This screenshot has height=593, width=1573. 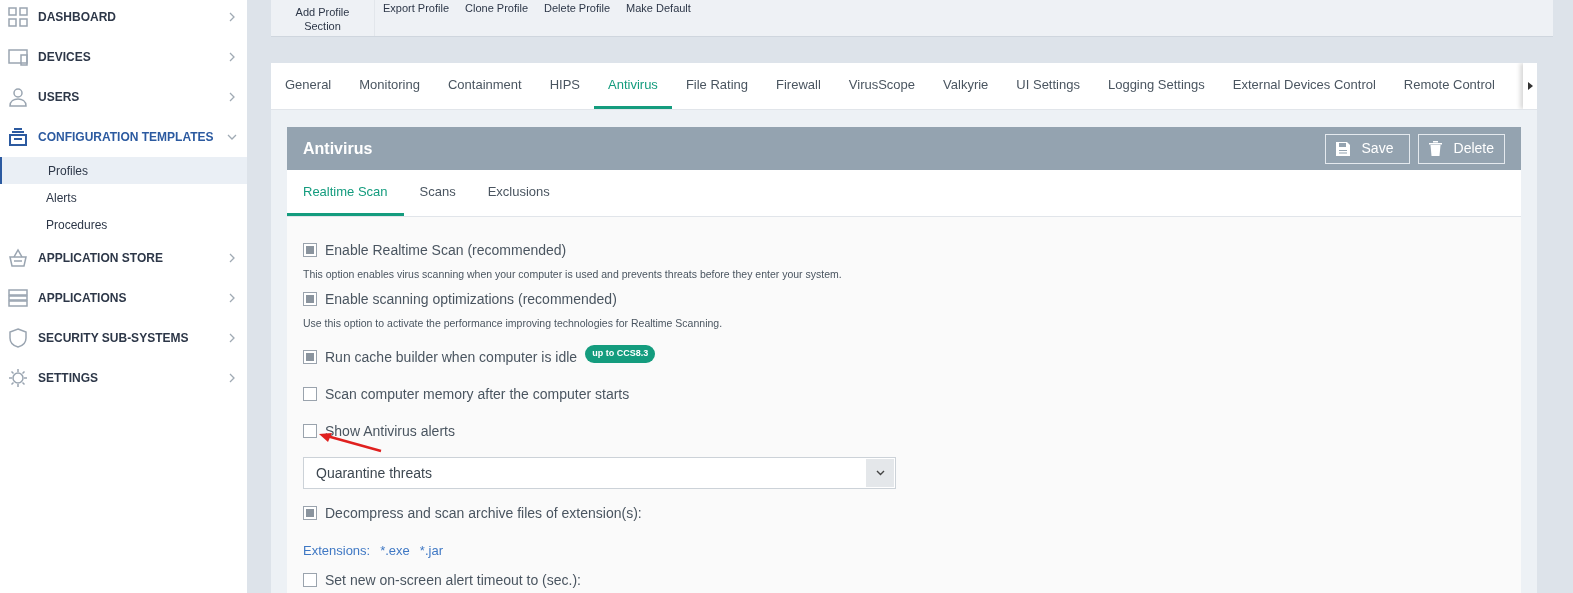 What do you see at coordinates (451, 357) in the screenshot?
I see `checkbox-label: Run cache builder when computer is idle` at bounding box center [451, 357].